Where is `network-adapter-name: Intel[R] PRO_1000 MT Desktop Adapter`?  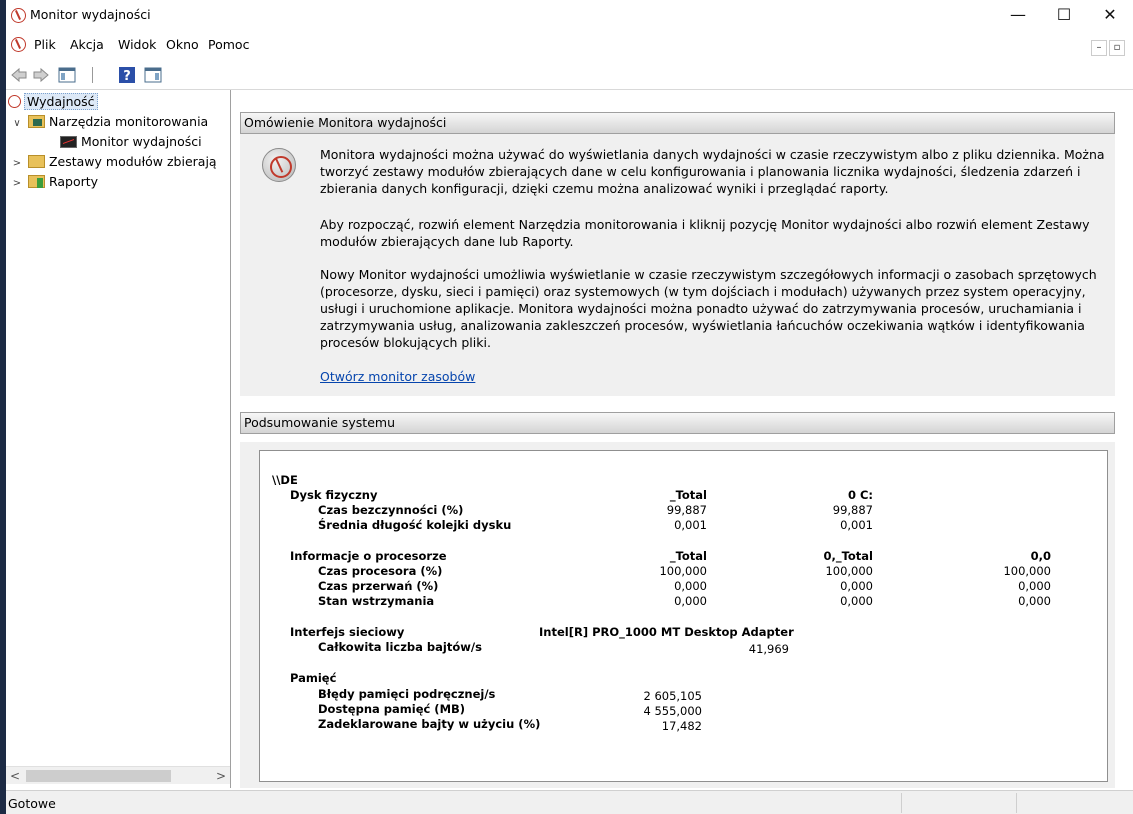 network-adapter-name: Intel[R] PRO_1000 MT Desktop Adapter is located at coordinates (666, 632).